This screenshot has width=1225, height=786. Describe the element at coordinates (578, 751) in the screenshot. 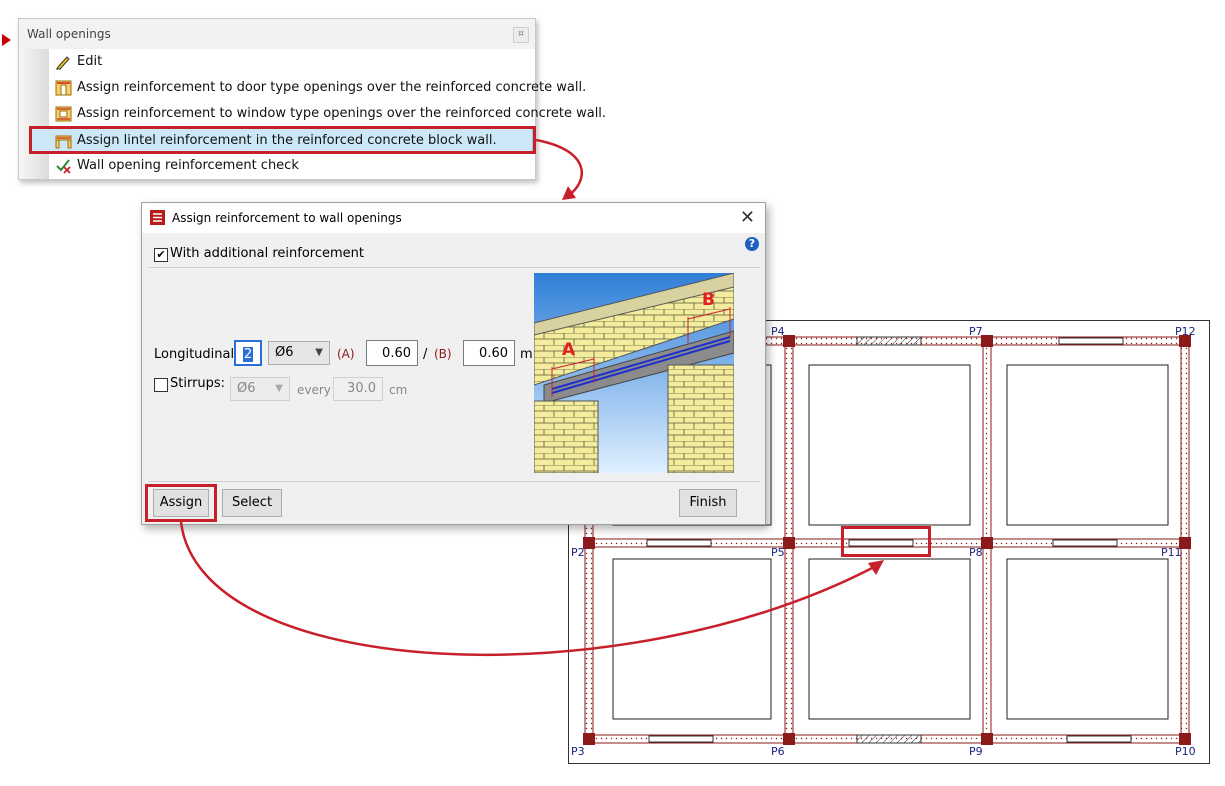

I see `column-label: P3` at that location.